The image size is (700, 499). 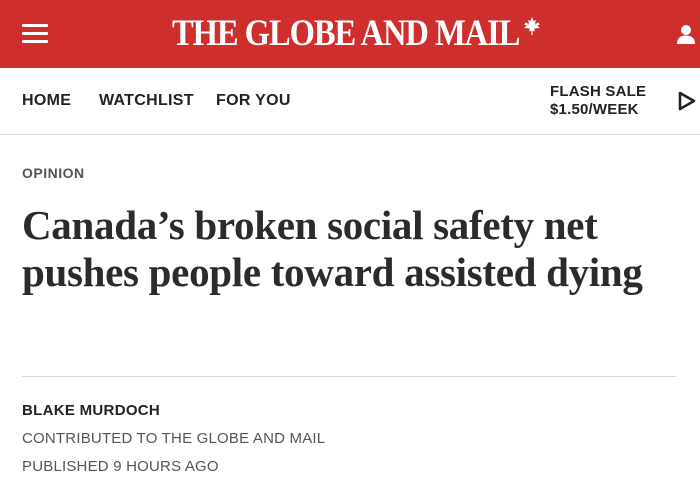 I want to click on author-name: BLAKE MURDOCH, so click(x=91, y=410).